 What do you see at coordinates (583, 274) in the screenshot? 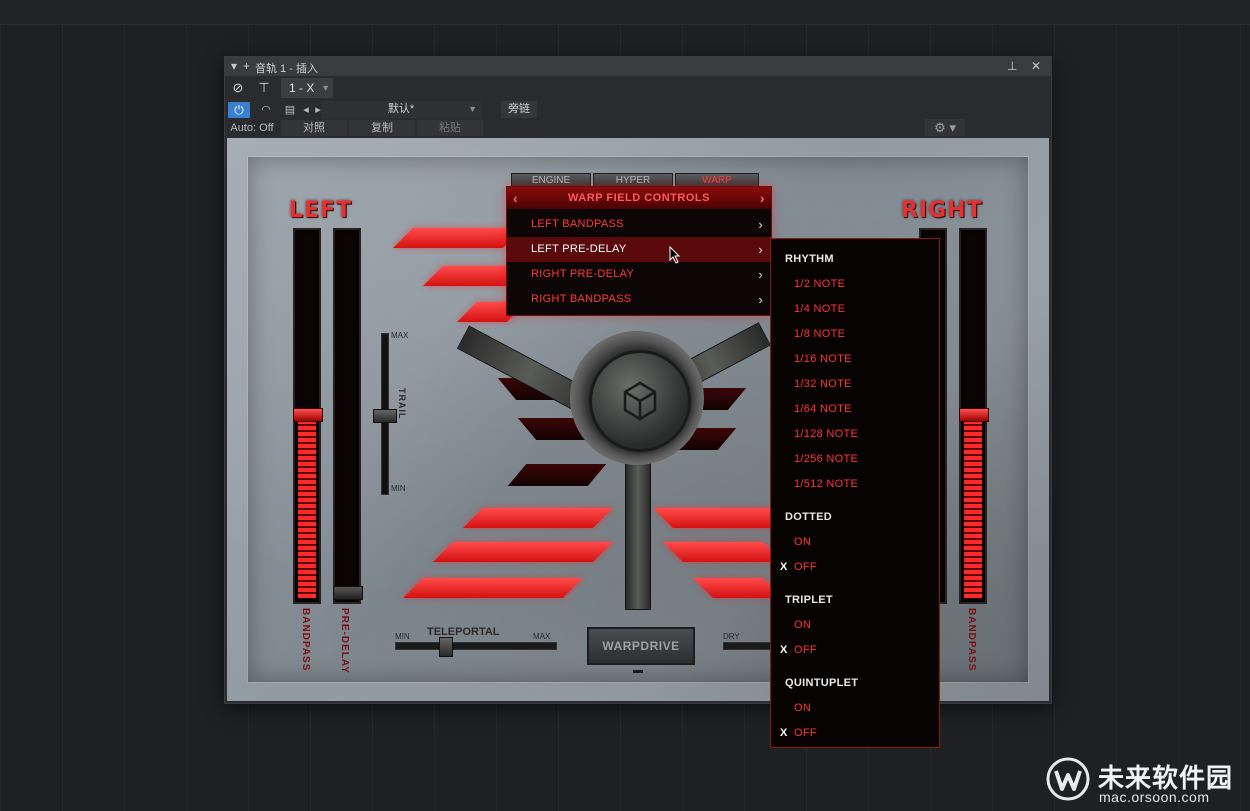
I see `menu-item-label: RIGHT PRE-DELAY` at bounding box center [583, 274].